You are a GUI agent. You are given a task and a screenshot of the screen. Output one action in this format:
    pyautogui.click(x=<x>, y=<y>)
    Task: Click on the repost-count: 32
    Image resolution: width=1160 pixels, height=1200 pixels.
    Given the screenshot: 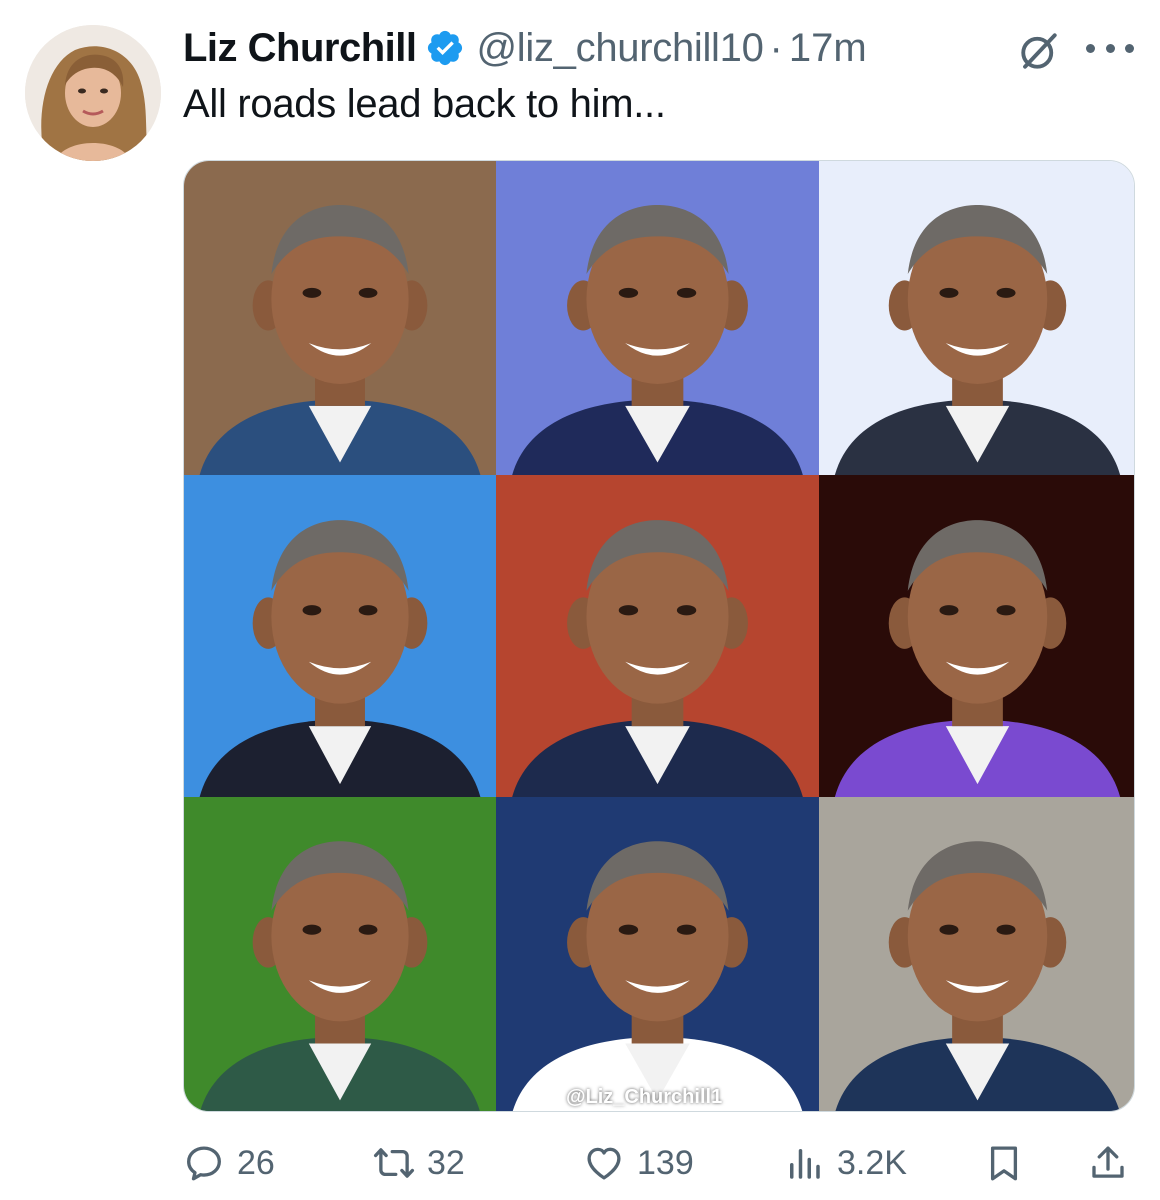 What is the action you would take?
    pyautogui.click(x=446, y=1162)
    